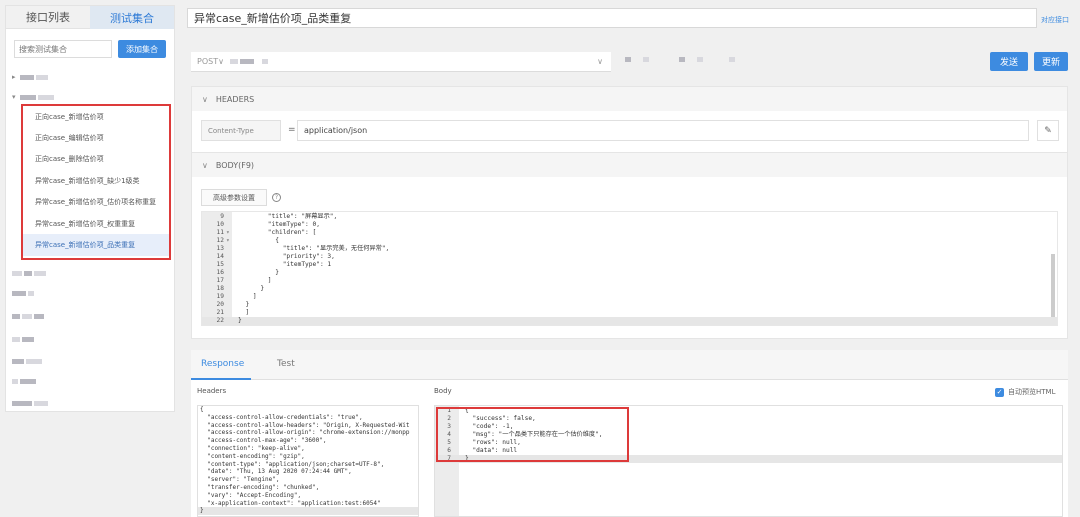  Describe the element at coordinates (96, 137) in the screenshot. I see `case-item: 正向case_编辑估价项` at that location.